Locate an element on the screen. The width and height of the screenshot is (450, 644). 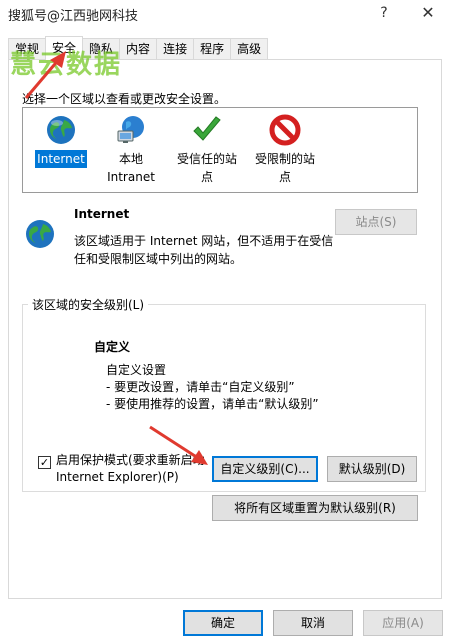
zone-restricted-sites: 受限制的站 点 is located at coordinates (285, 150).